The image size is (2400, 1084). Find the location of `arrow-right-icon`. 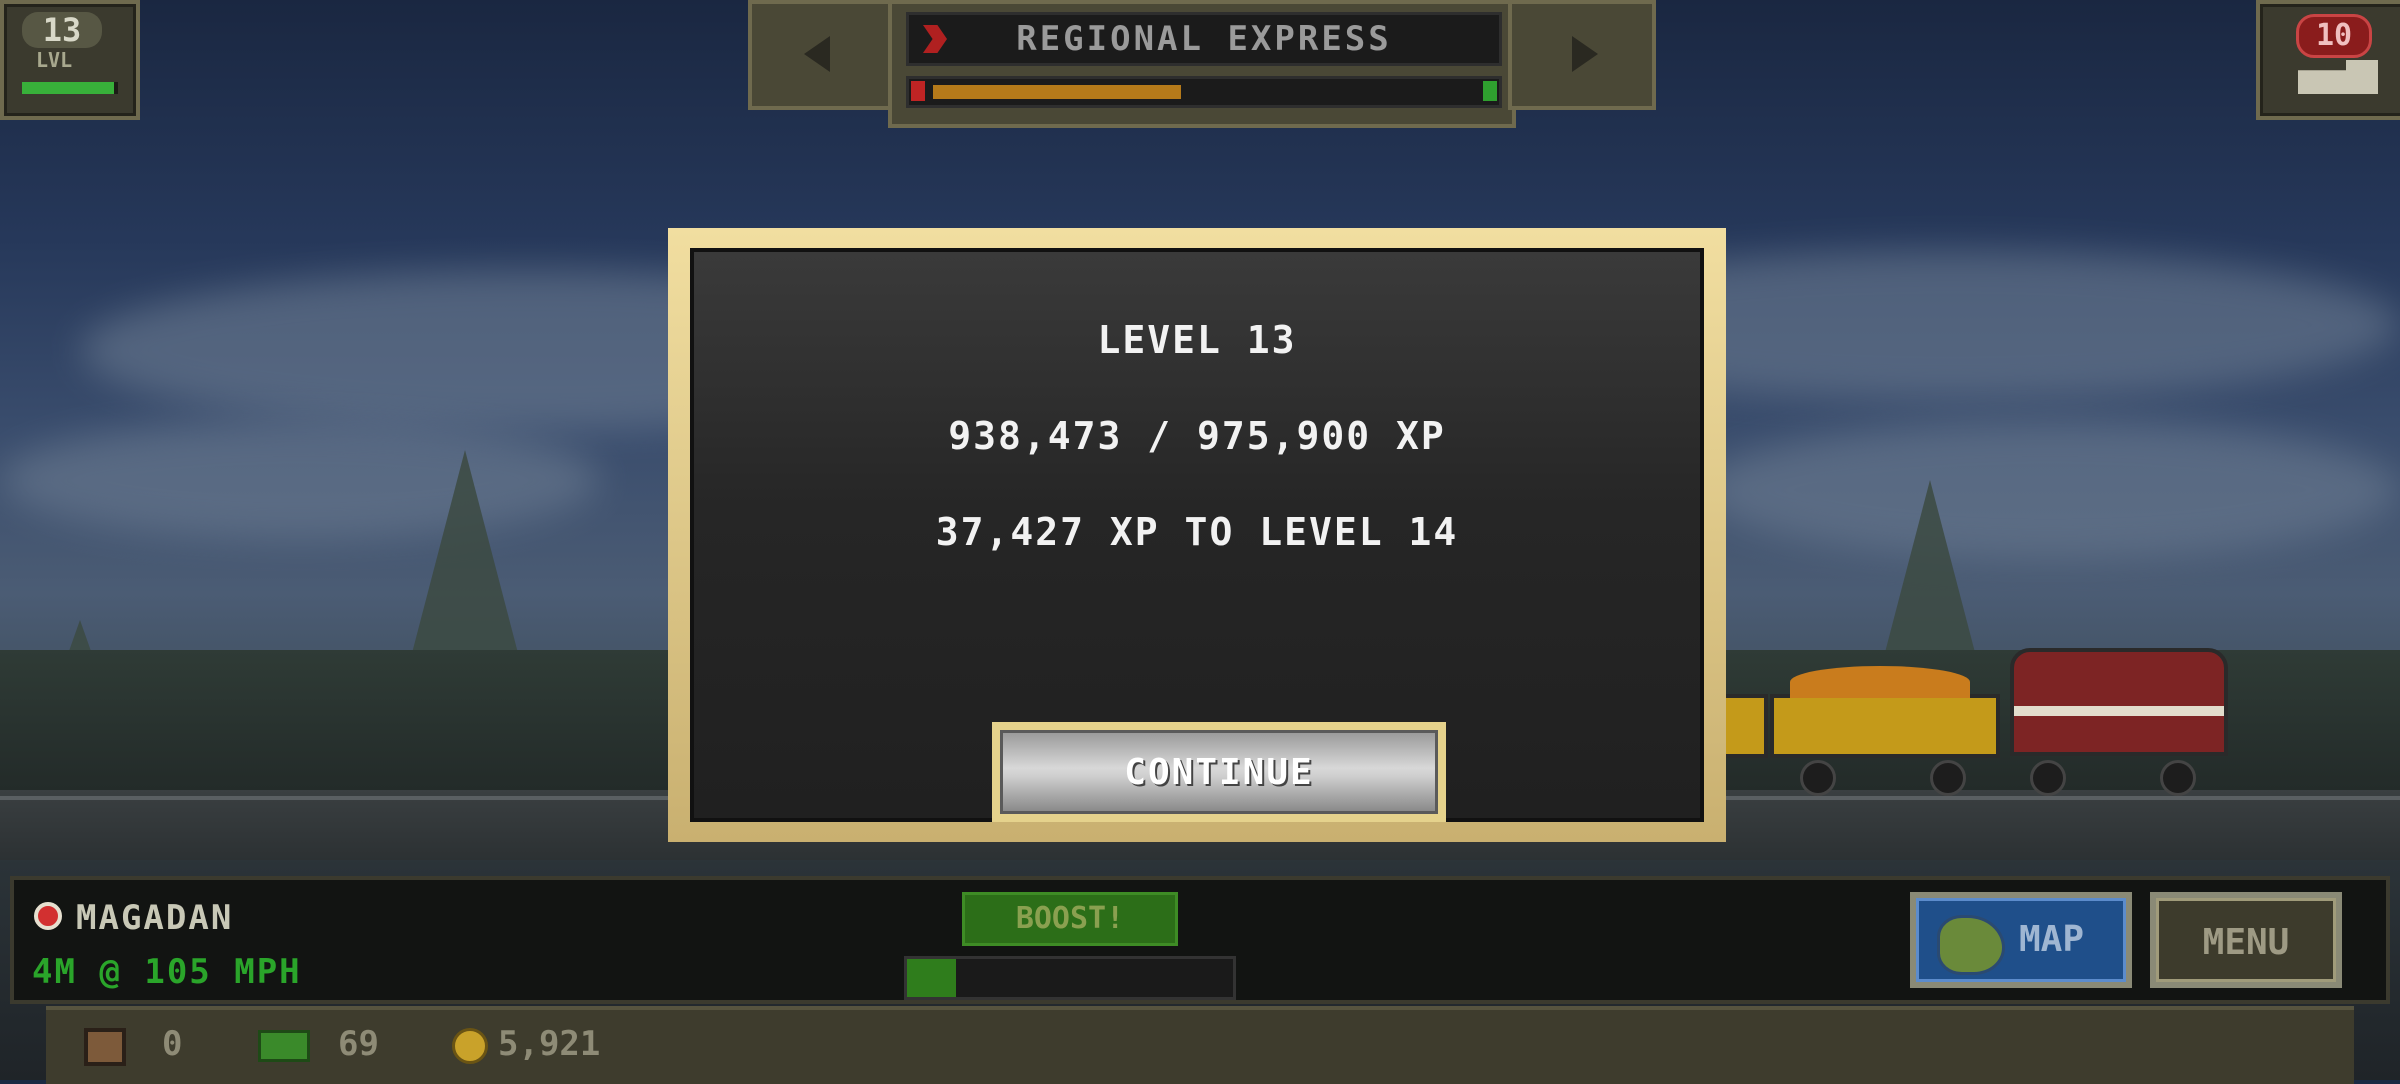

arrow-right-icon is located at coordinates (1585, 54).